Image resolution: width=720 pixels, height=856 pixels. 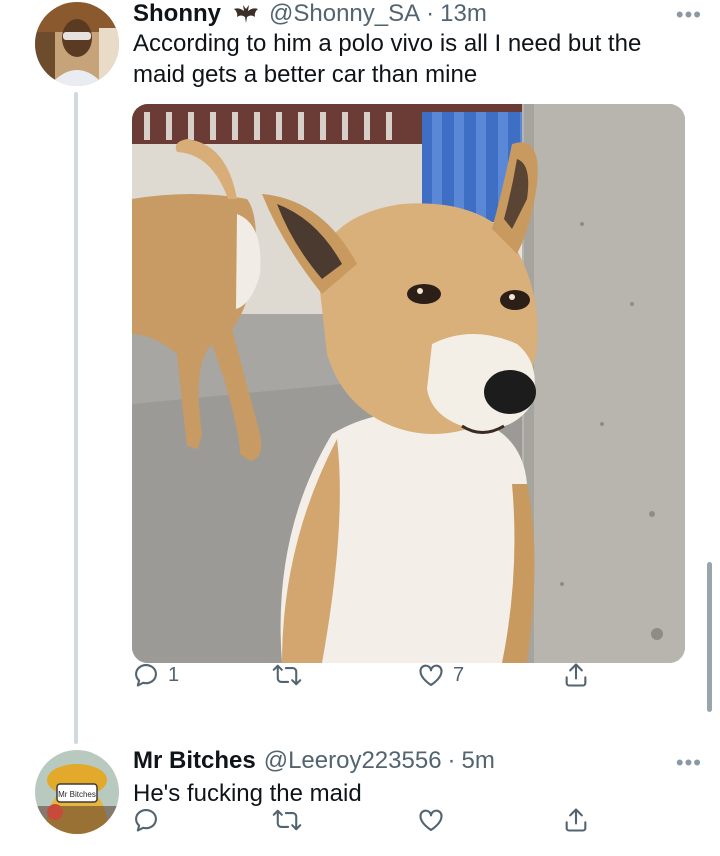 I want to click on thread-connector-line, so click(x=76, y=418).